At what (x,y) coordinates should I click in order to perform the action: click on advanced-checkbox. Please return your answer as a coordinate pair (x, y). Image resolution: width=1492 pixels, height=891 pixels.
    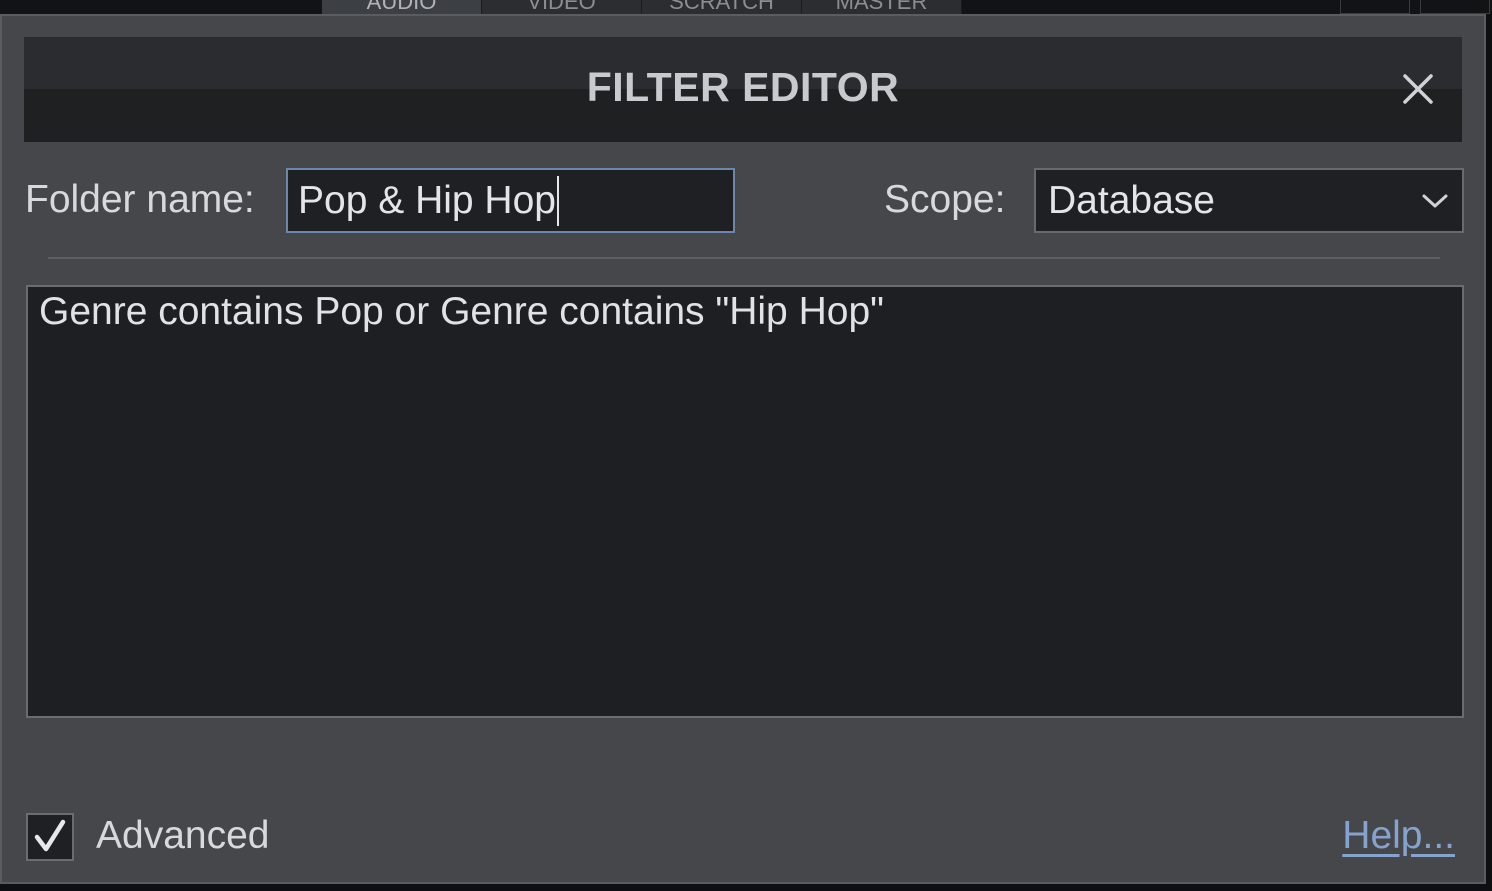
    Looking at the image, I should click on (50, 837).